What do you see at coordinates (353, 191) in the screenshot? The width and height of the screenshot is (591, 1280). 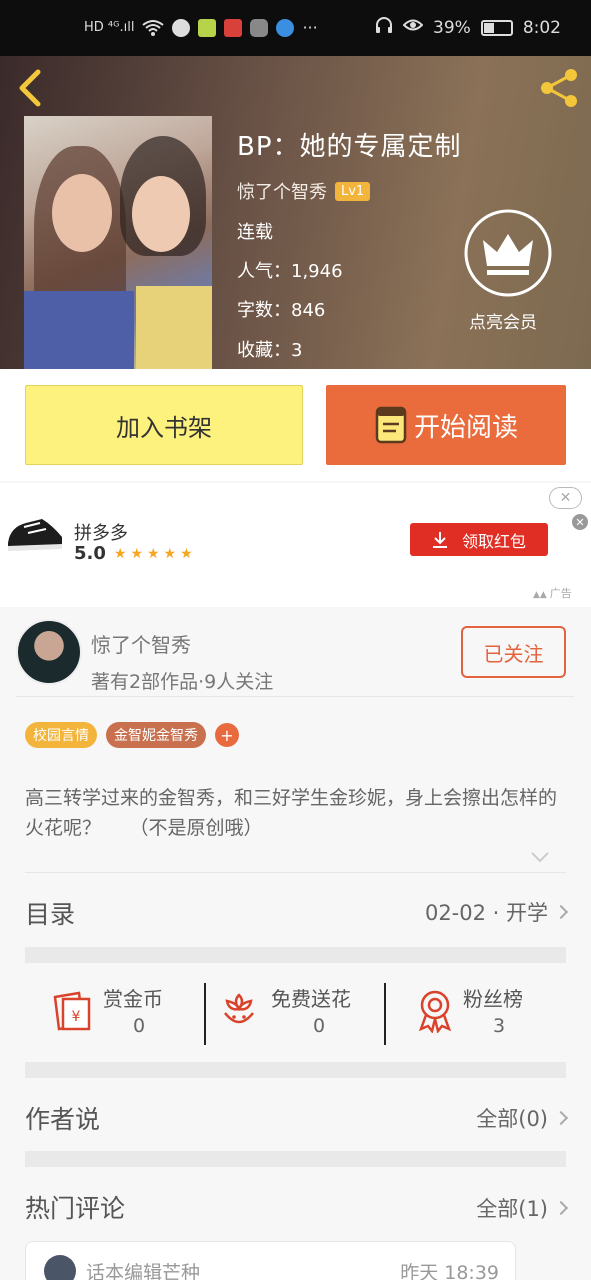 I see `author-level-badge: Lv1` at bounding box center [353, 191].